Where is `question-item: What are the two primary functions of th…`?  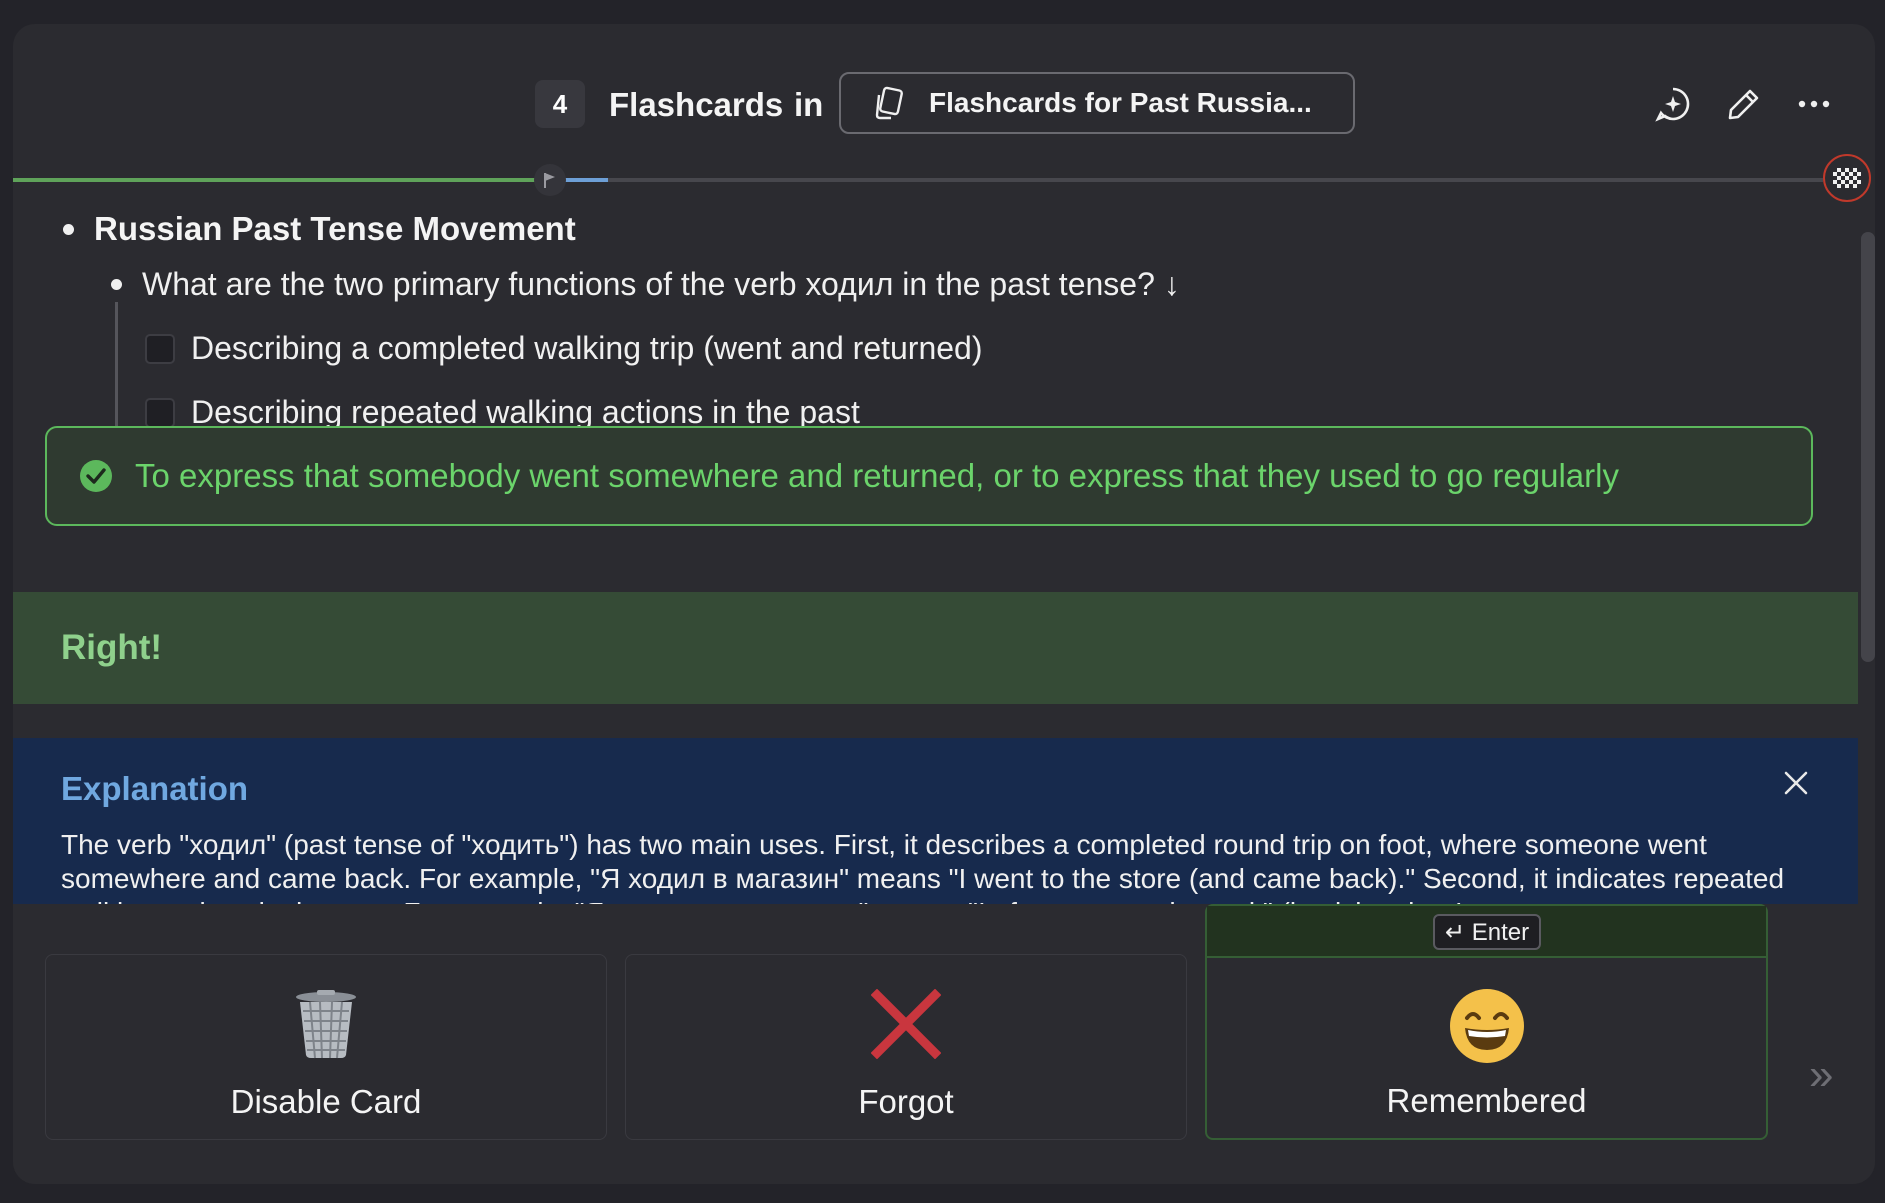
question-item: What are the two primary functions of th… is located at coordinates (645, 284).